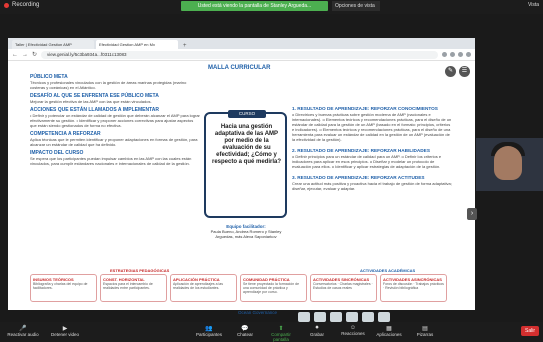 The width and height of the screenshot is (543, 342). I want to click on iucn-logo-icon, so click(336, 317).